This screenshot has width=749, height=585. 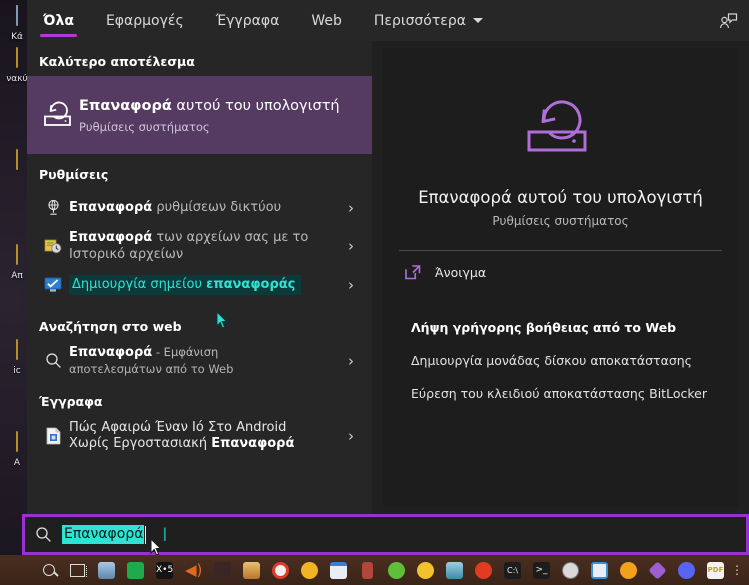 I want to click on taskbar: X•5 ◀) C:\ >_ PDF ⋮, so click(x=374, y=570).